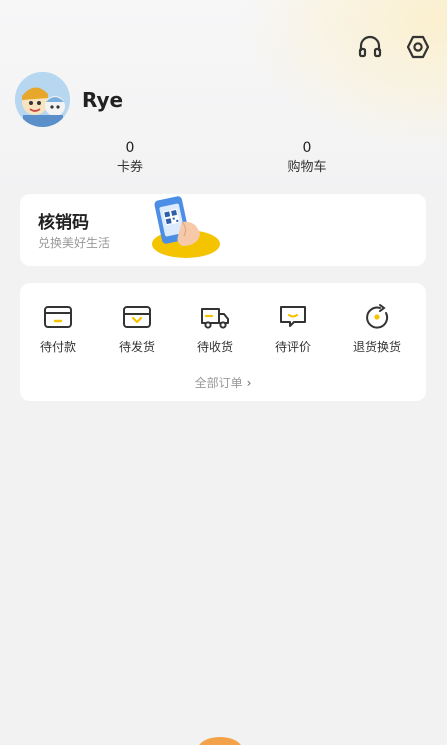  I want to click on truck-icon, so click(215, 318).